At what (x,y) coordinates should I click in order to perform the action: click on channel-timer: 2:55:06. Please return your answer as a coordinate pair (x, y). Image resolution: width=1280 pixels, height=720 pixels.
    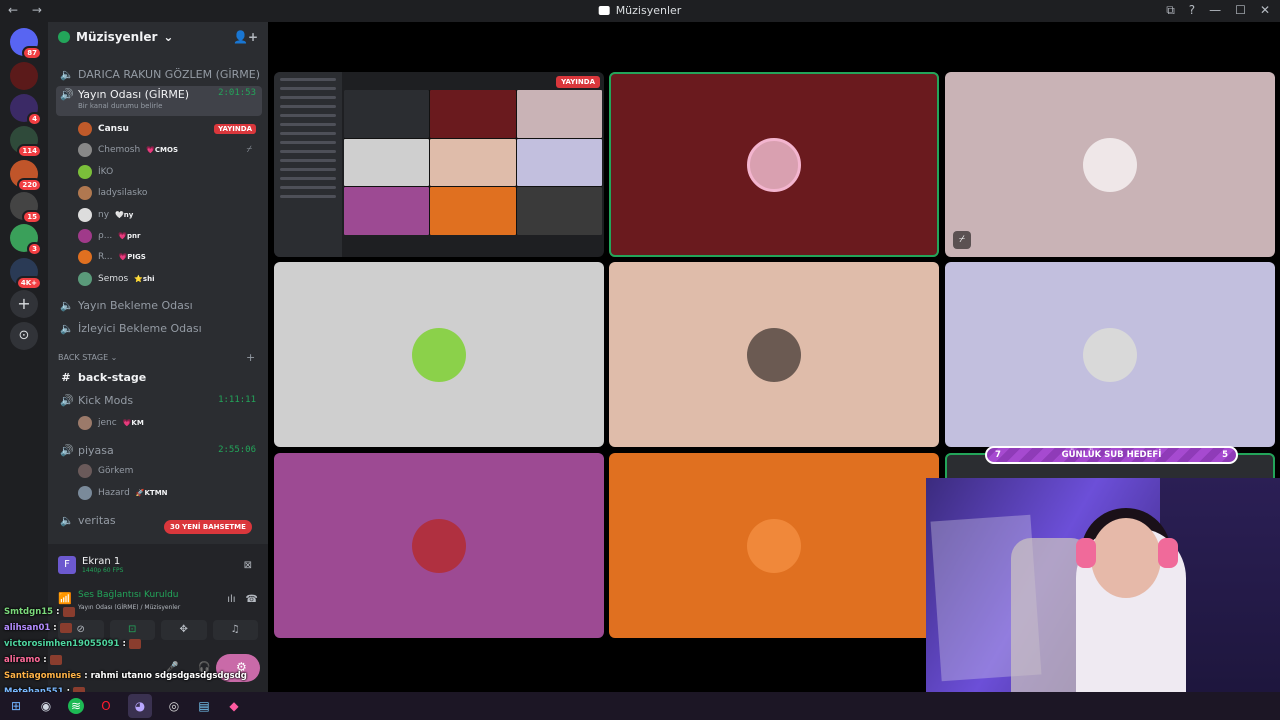
    Looking at the image, I should click on (237, 450).